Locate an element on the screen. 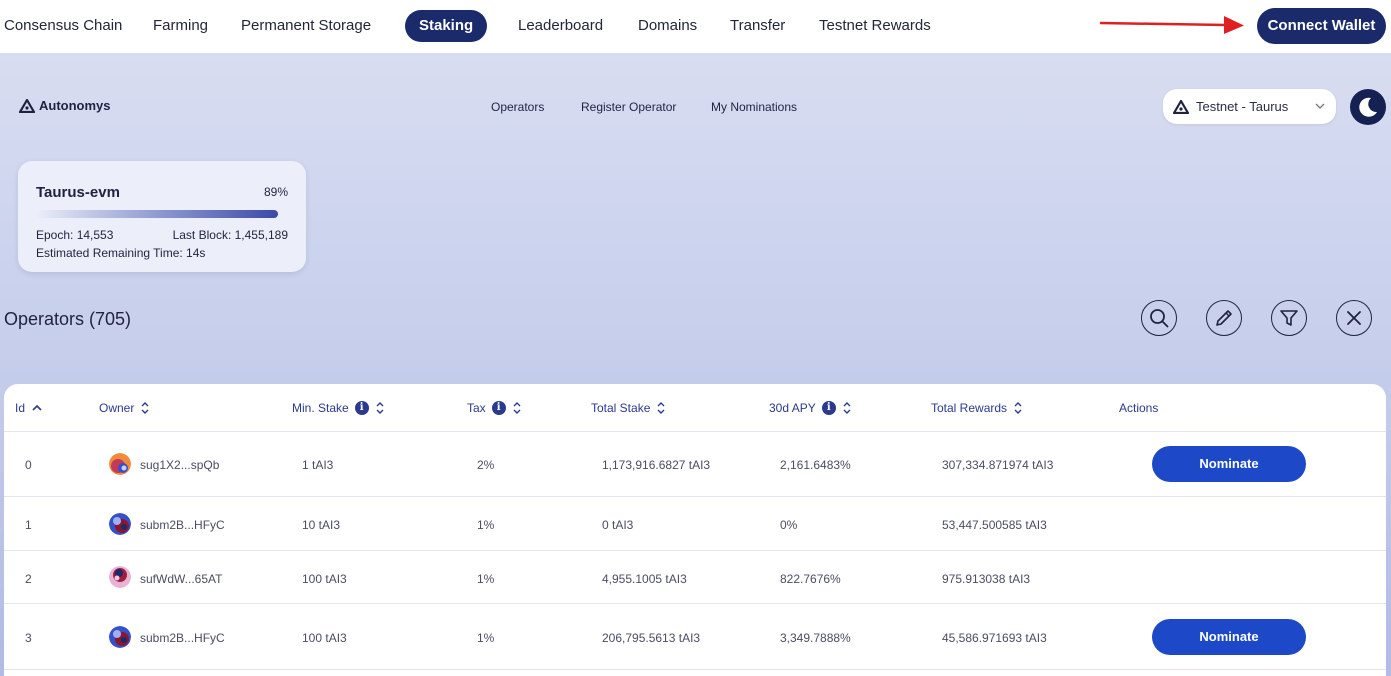 This screenshot has height=676, width=1391. red-arrow-annotation is located at coordinates (1171, 25).